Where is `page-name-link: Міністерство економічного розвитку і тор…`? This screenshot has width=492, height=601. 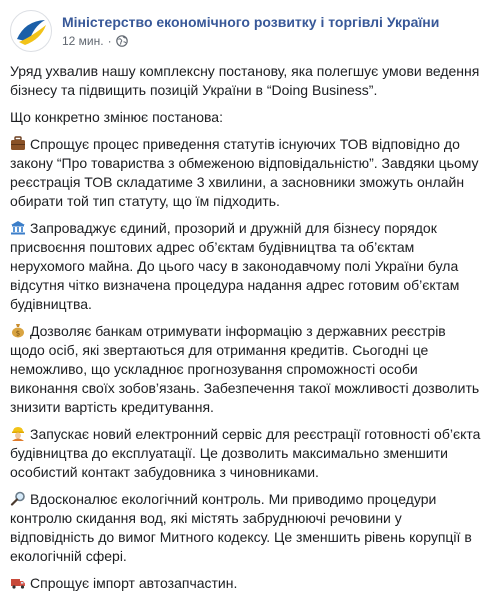 page-name-link: Міністерство економічного розвитку і тор… is located at coordinates (250, 22).